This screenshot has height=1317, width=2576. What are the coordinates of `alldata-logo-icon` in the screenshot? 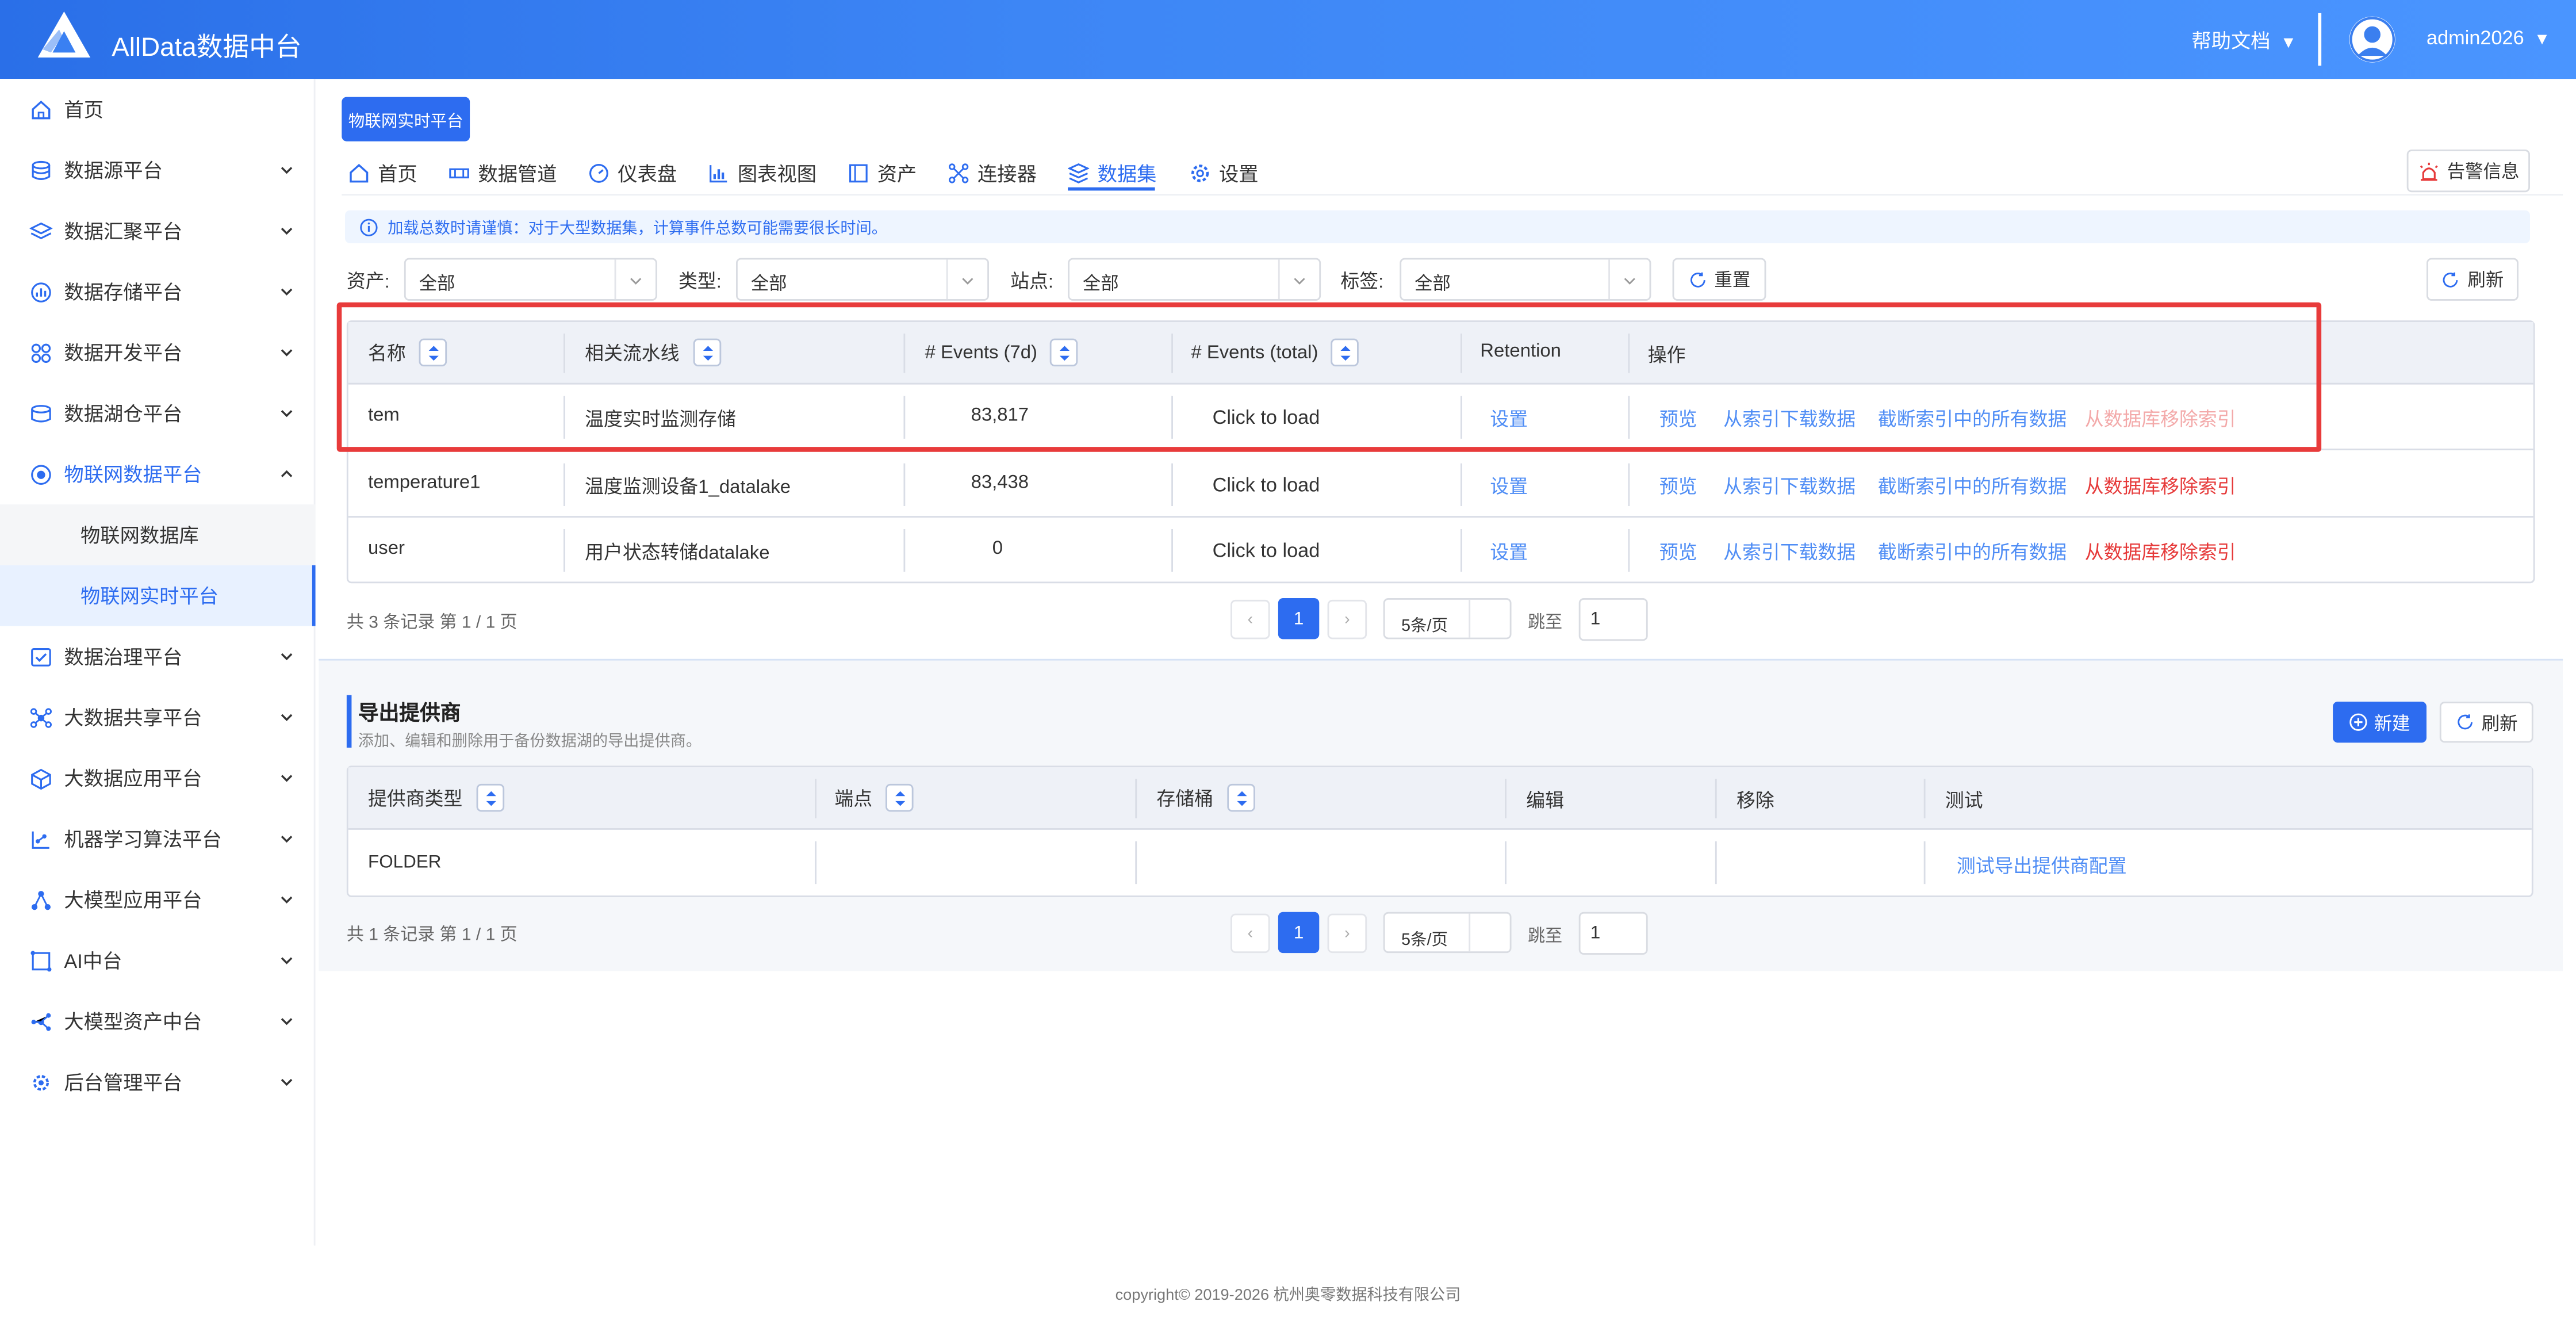 It's located at (64, 34).